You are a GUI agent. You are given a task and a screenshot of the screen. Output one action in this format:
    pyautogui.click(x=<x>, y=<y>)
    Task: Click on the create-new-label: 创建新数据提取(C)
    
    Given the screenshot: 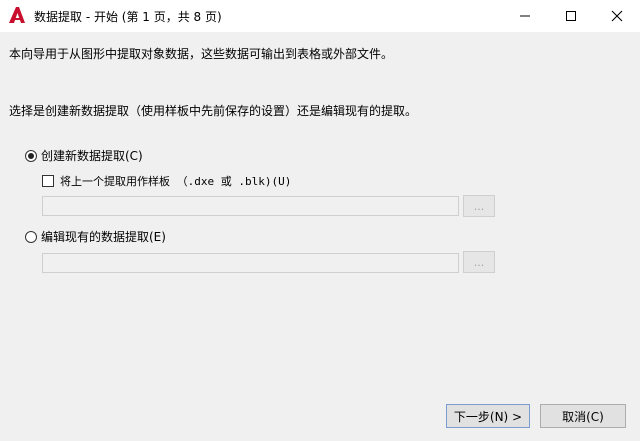 What is the action you would take?
    pyautogui.click(x=92, y=156)
    